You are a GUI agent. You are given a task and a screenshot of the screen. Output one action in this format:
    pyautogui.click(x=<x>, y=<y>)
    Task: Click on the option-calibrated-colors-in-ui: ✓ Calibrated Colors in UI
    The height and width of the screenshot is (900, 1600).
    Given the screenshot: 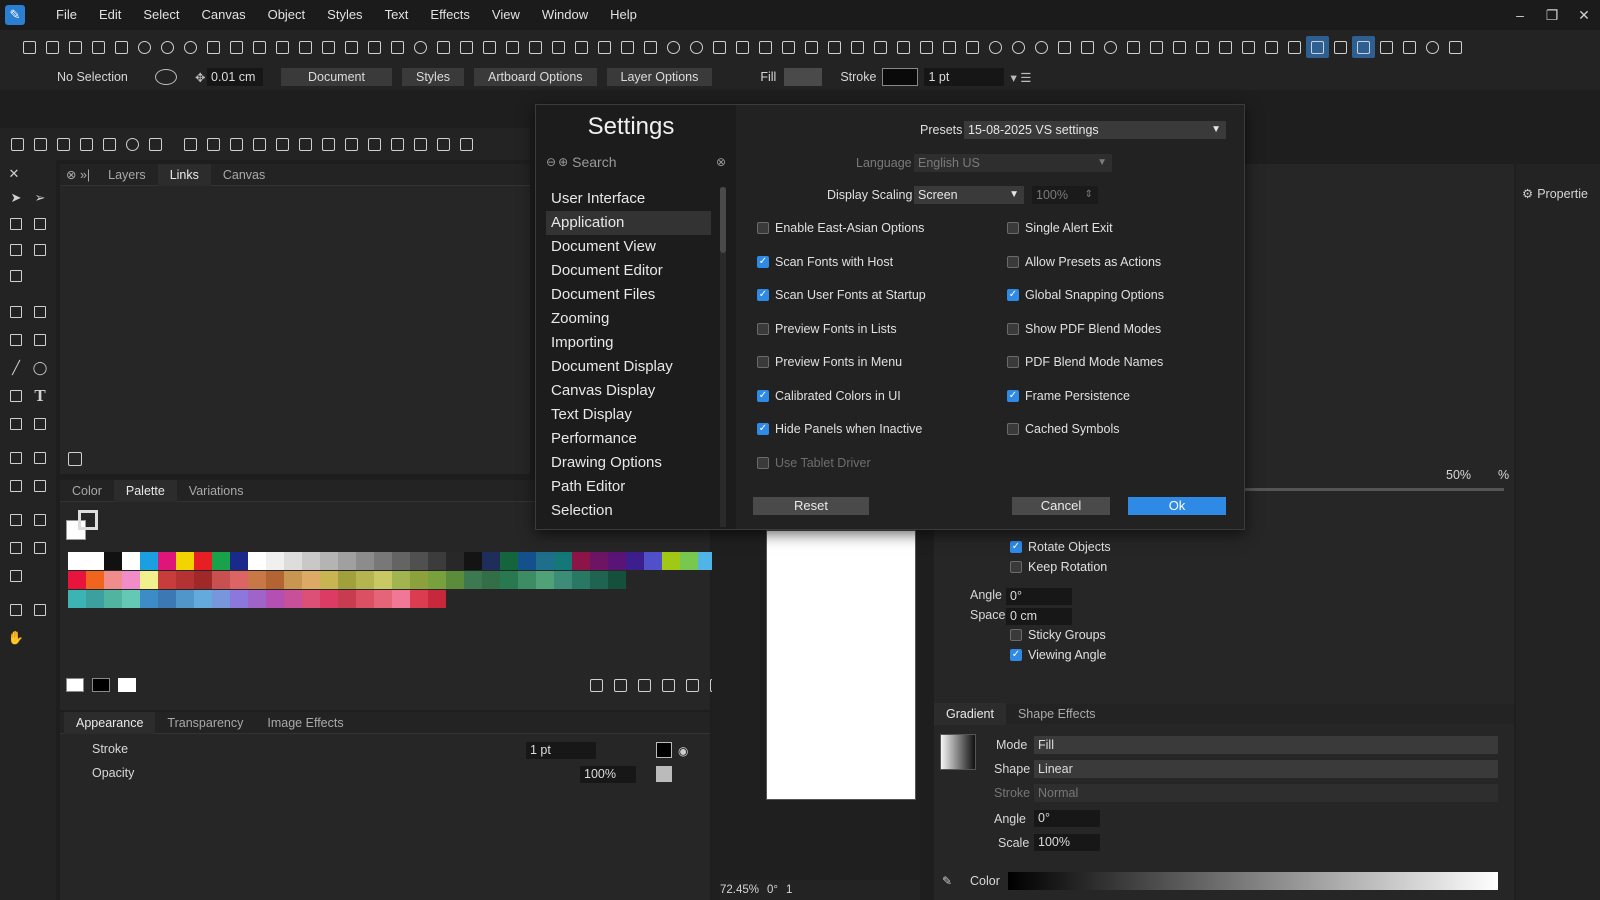 What is the action you would take?
    pyautogui.click(x=829, y=396)
    